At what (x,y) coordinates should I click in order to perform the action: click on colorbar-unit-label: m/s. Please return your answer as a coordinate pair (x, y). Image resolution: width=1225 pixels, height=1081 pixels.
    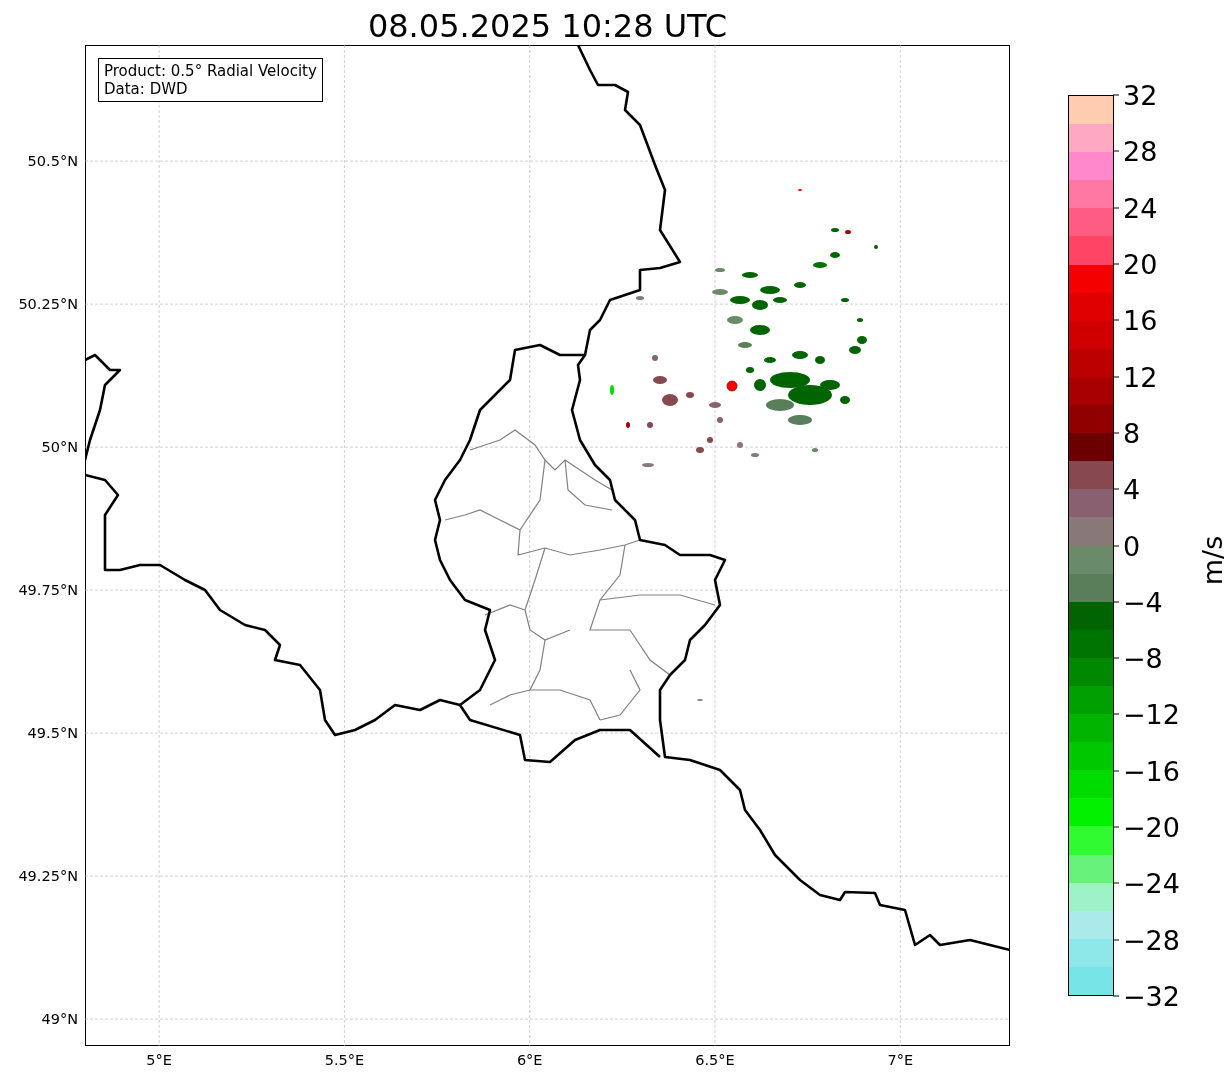
    Looking at the image, I should click on (1211, 560).